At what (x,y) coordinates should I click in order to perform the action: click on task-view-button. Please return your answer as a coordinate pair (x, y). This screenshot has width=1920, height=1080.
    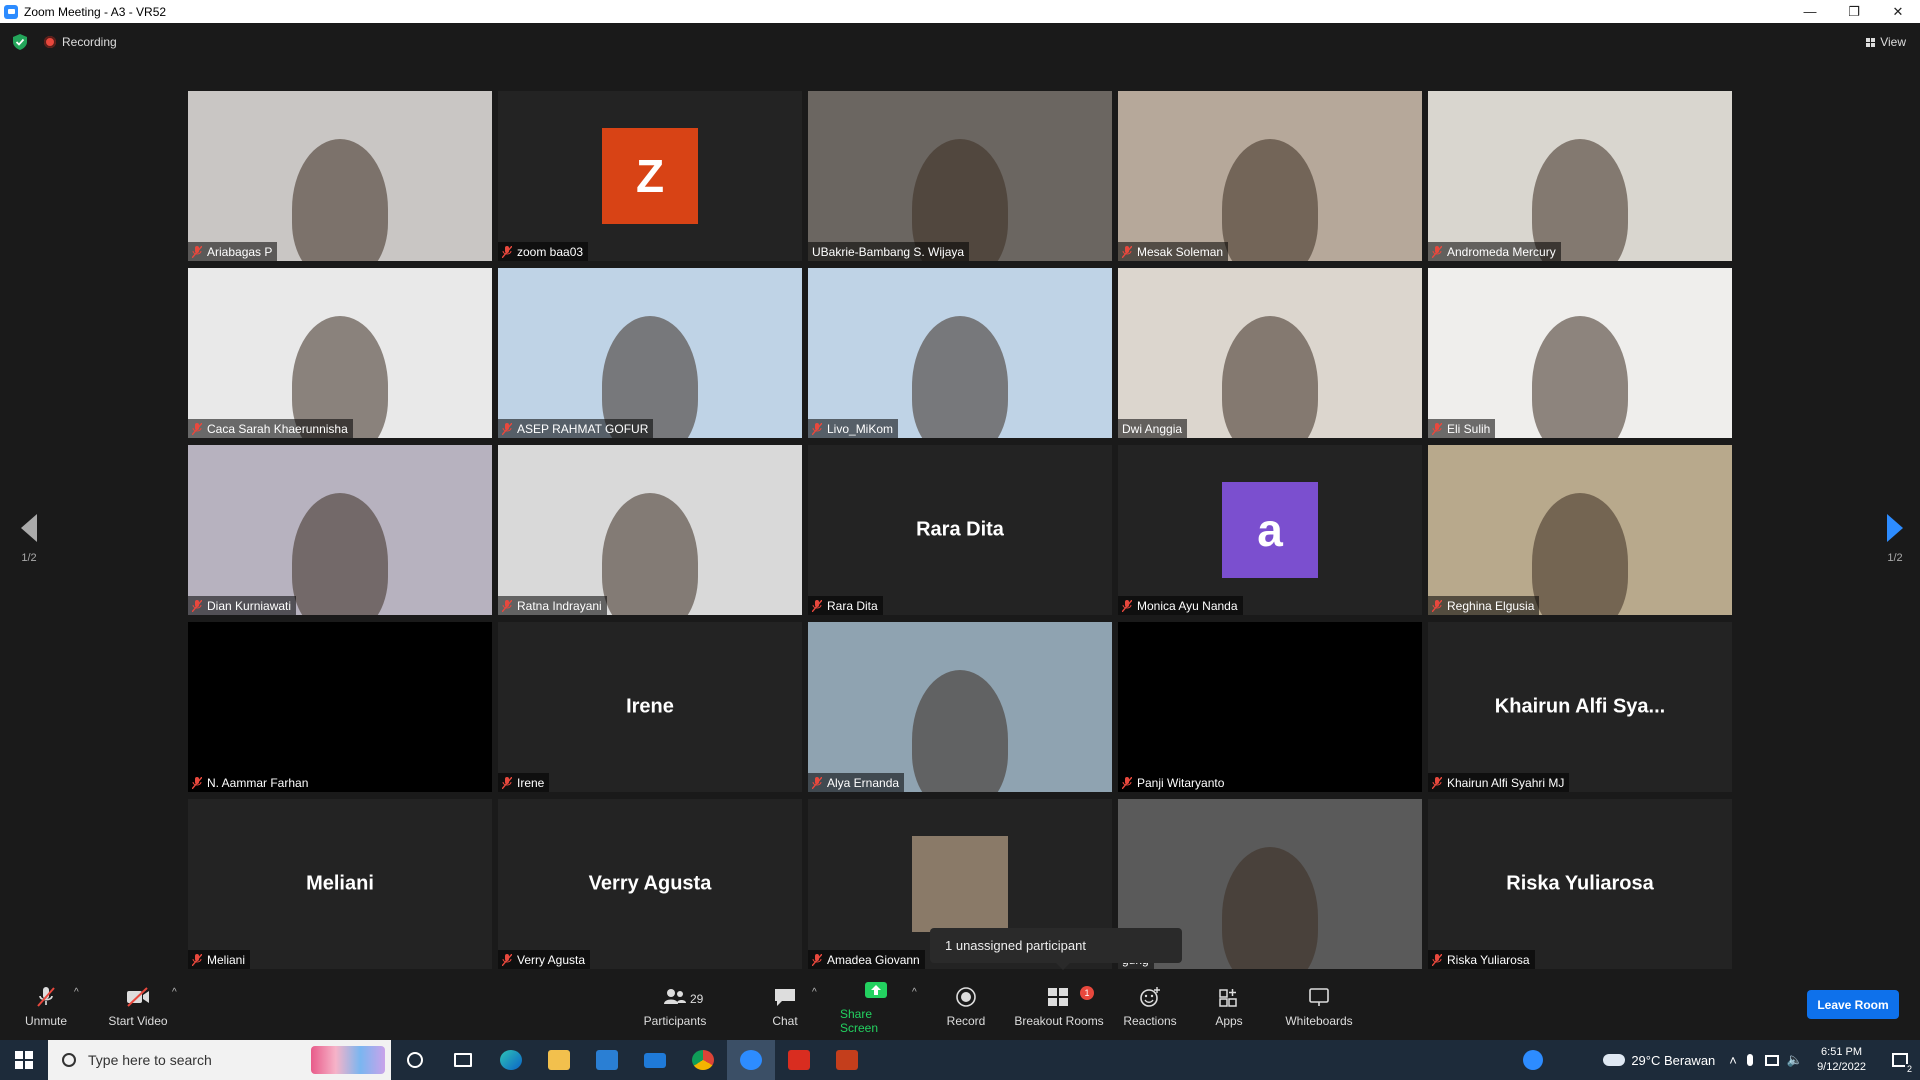
    Looking at the image, I should click on (463, 1060).